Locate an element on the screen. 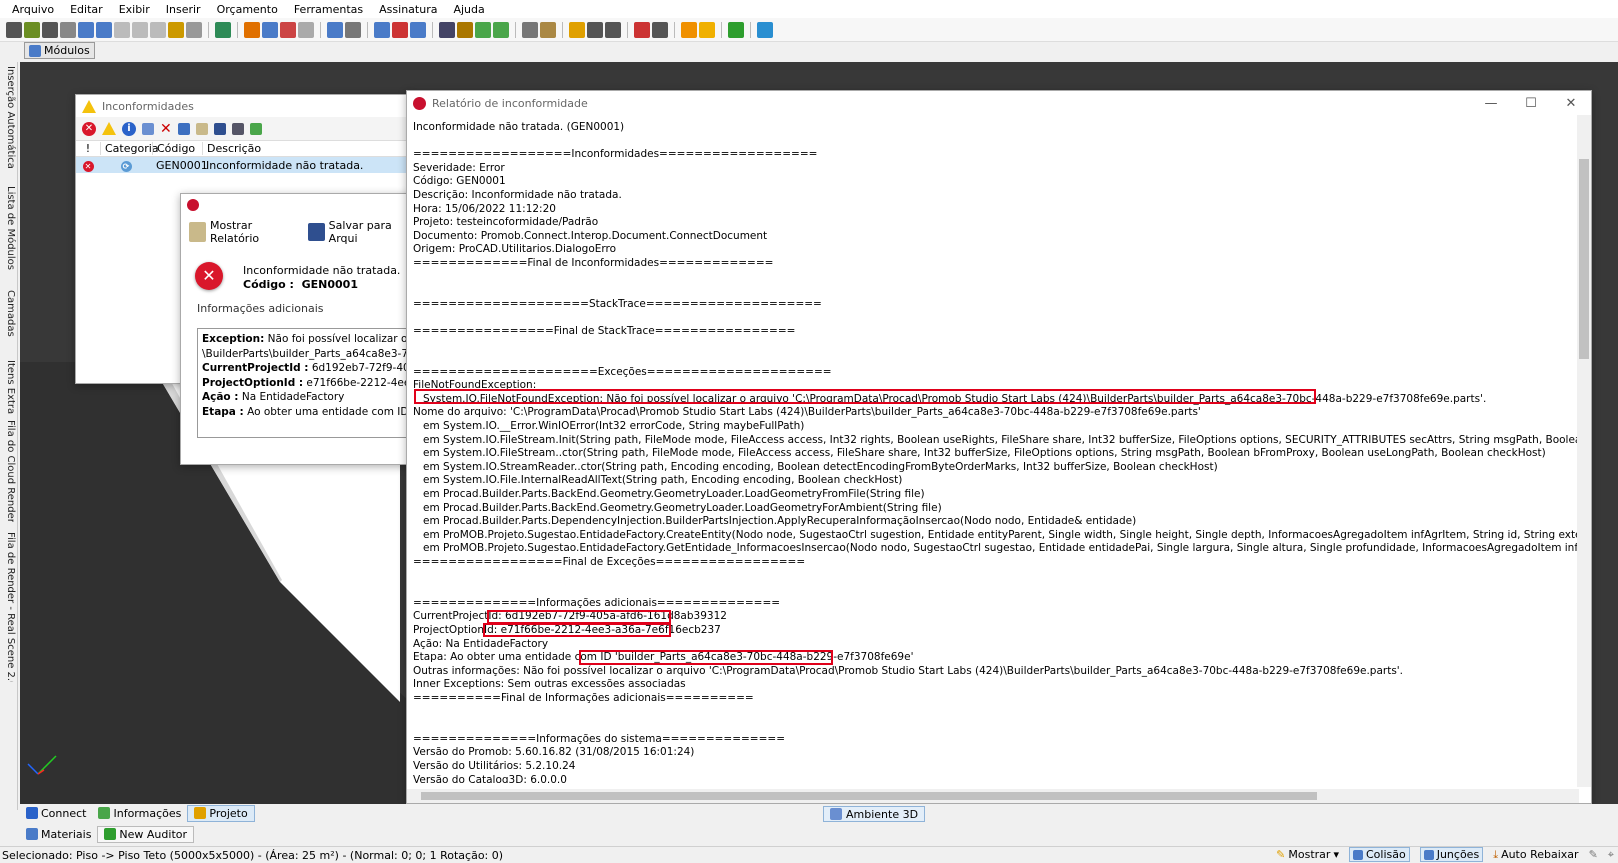 Image resolution: width=1618 pixels, height=863 pixels. inconformidades-titlebar: Inconformidades is located at coordinates (245, 106).